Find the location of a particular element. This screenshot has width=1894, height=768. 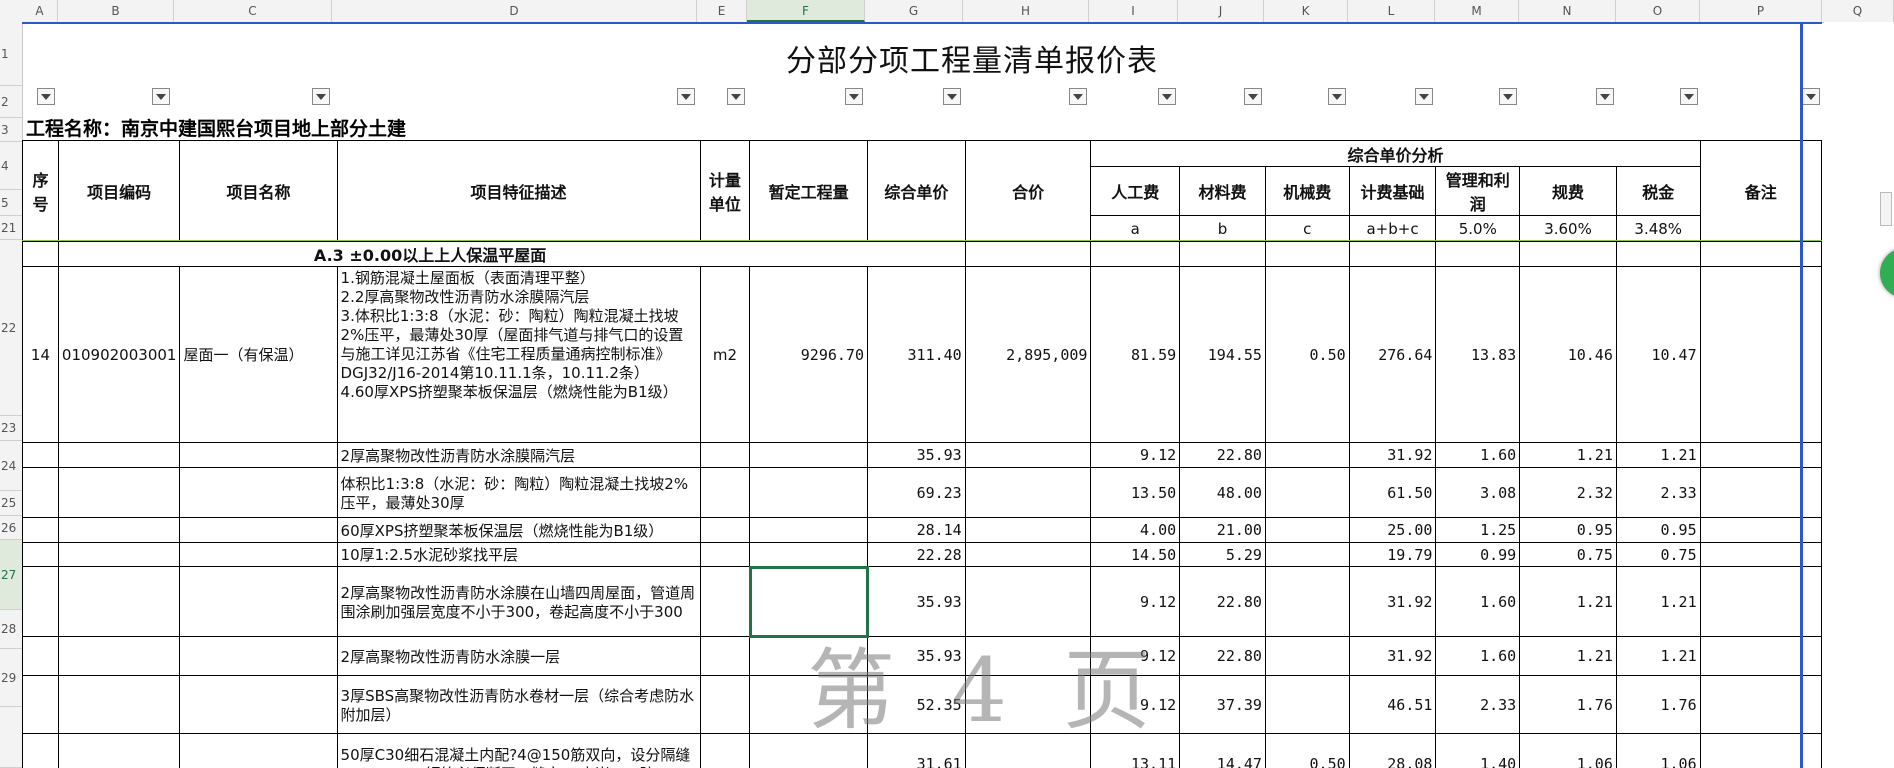

sub-item-fee: 0.95 is located at coordinates (1568, 530).